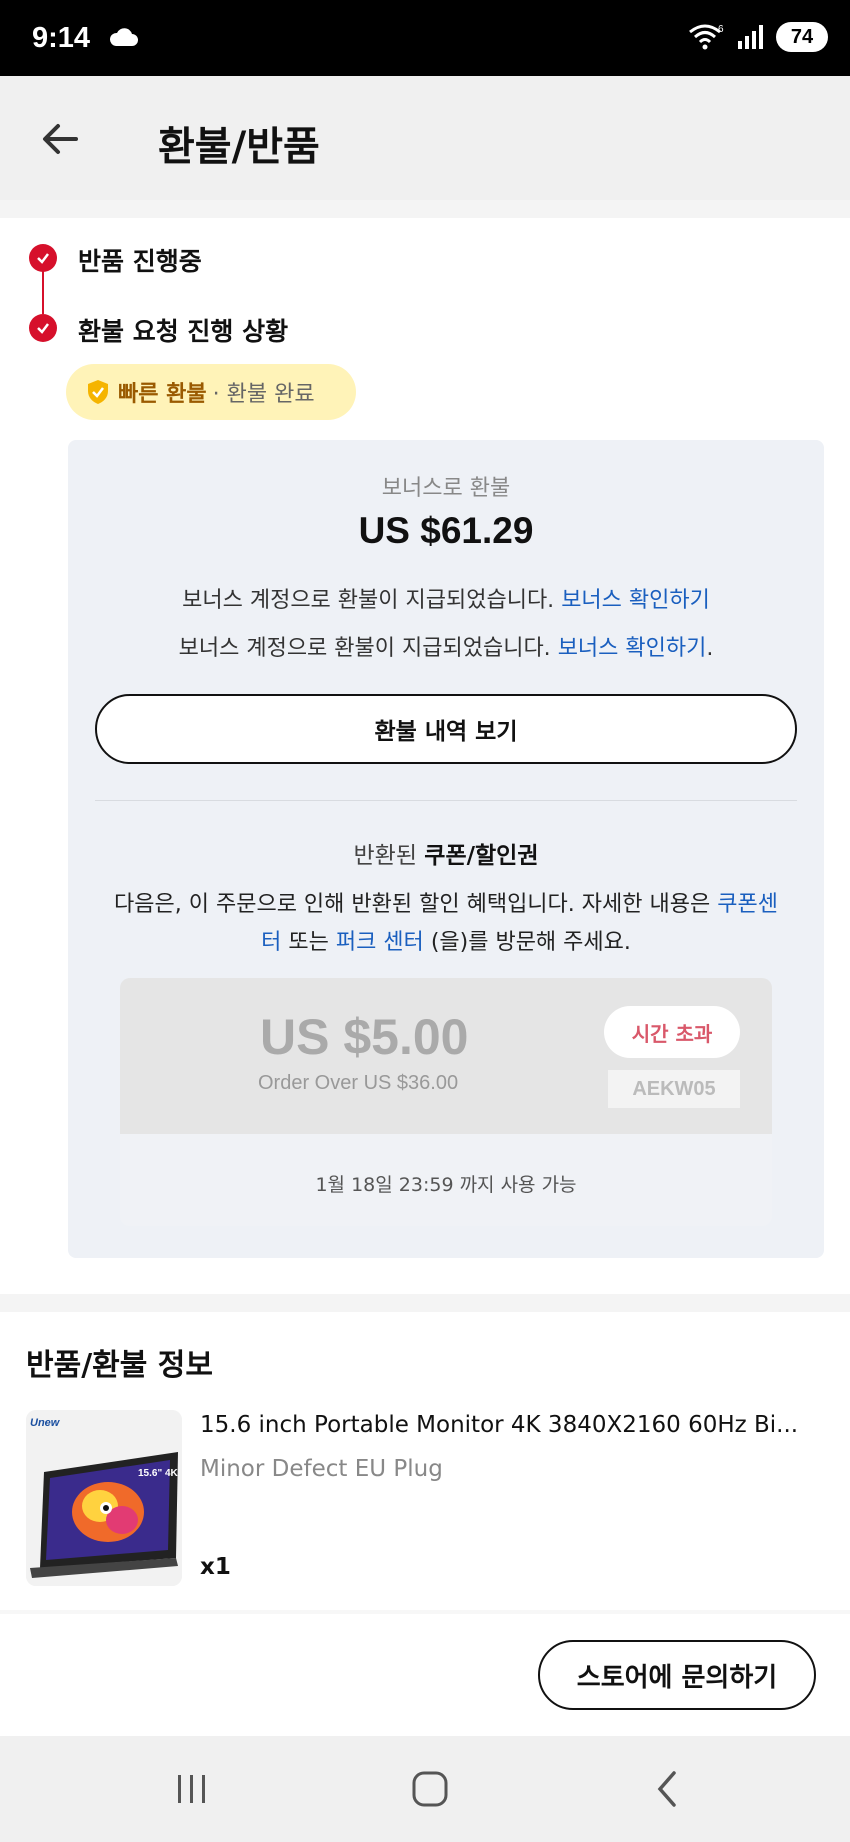 The height and width of the screenshot is (1842, 850). Describe the element at coordinates (721, 29) in the screenshot. I see `svg-text: 6` at that location.